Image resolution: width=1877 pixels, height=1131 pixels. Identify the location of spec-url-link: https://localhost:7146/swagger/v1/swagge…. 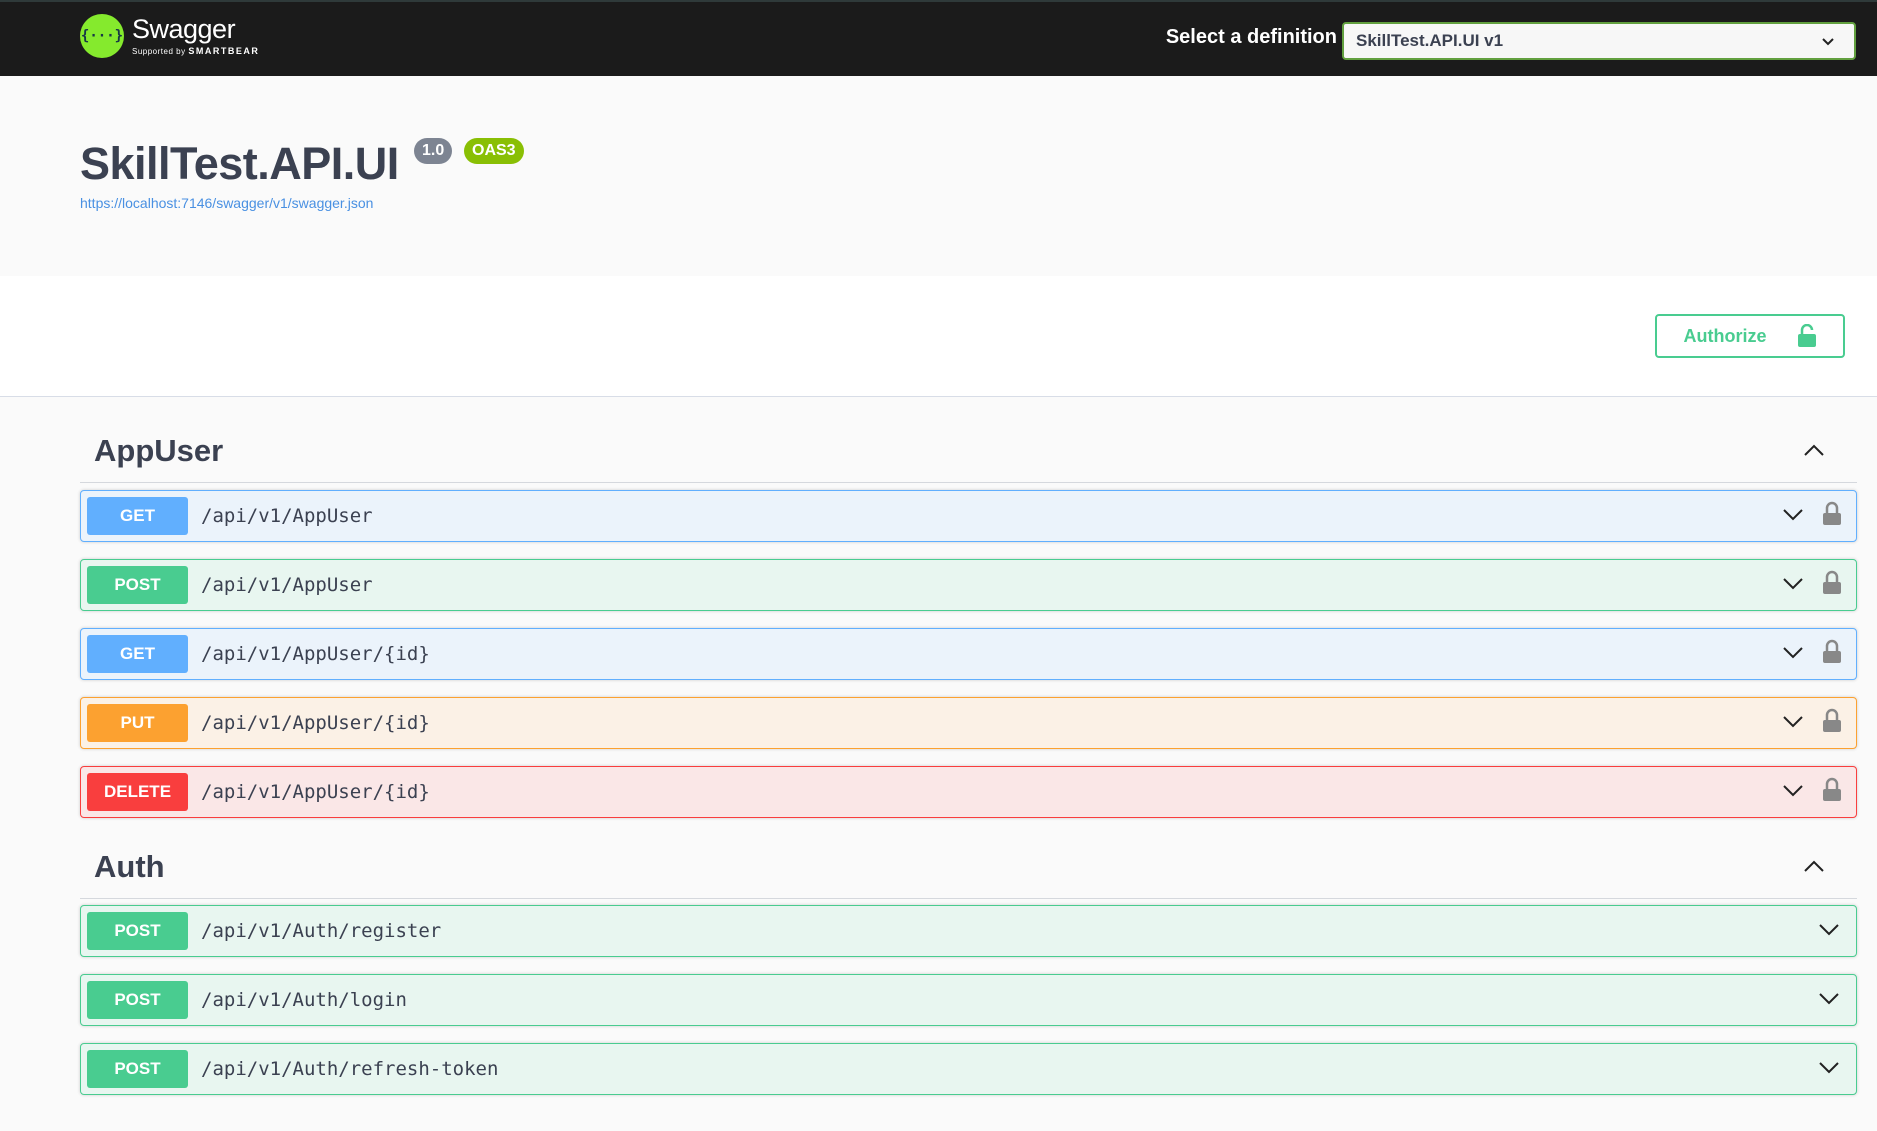
(226, 203).